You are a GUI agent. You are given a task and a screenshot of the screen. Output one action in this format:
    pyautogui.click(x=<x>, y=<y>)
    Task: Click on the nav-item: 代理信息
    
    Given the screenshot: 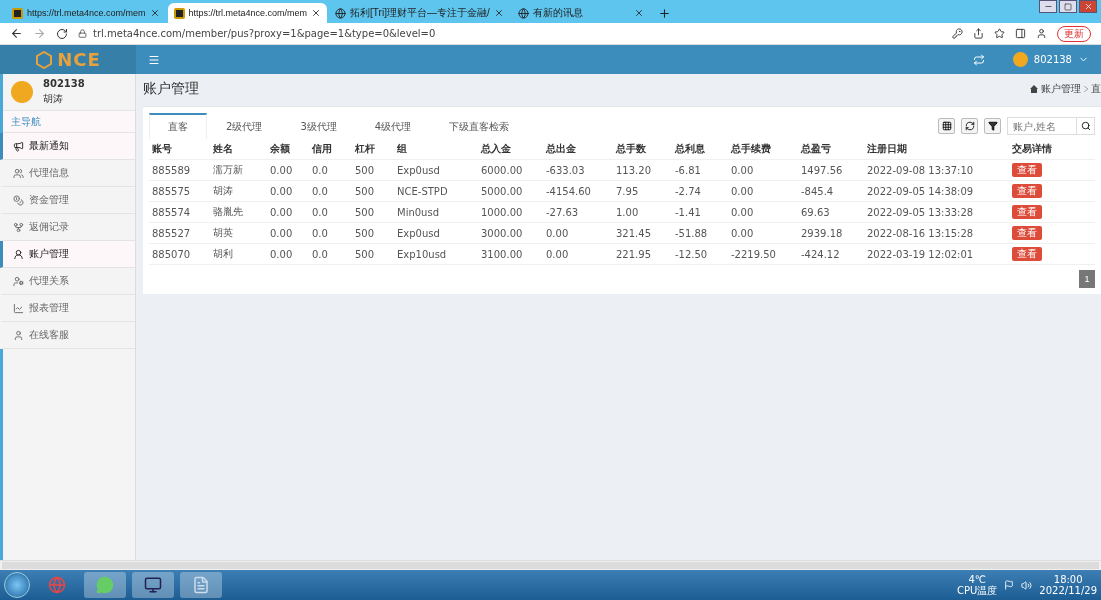 What is the action you would take?
    pyautogui.click(x=67, y=173)
    